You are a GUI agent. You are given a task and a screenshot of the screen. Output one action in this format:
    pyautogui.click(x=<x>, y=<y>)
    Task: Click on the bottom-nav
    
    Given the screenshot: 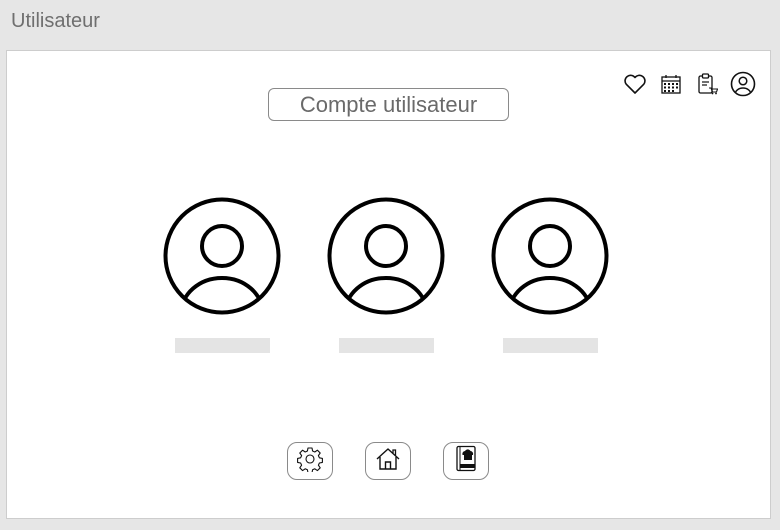 What is the action you would take?
    pyautogui.click(x=388, y=461)
    